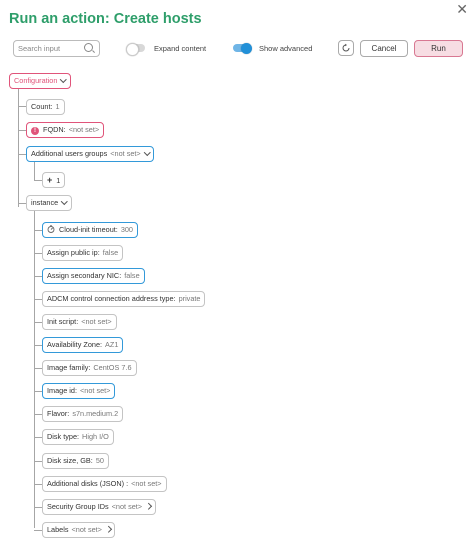  I want to click on field-init-script: Init script: <not set>, so click(79, 322).